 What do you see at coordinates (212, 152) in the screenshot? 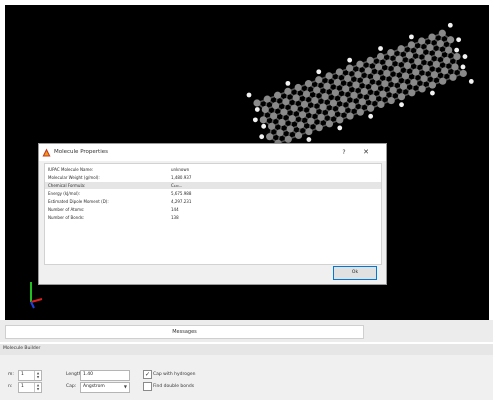
I see `dialog-titlebar: Molecule Properties ? ✕` at bounding box center [212, 152].